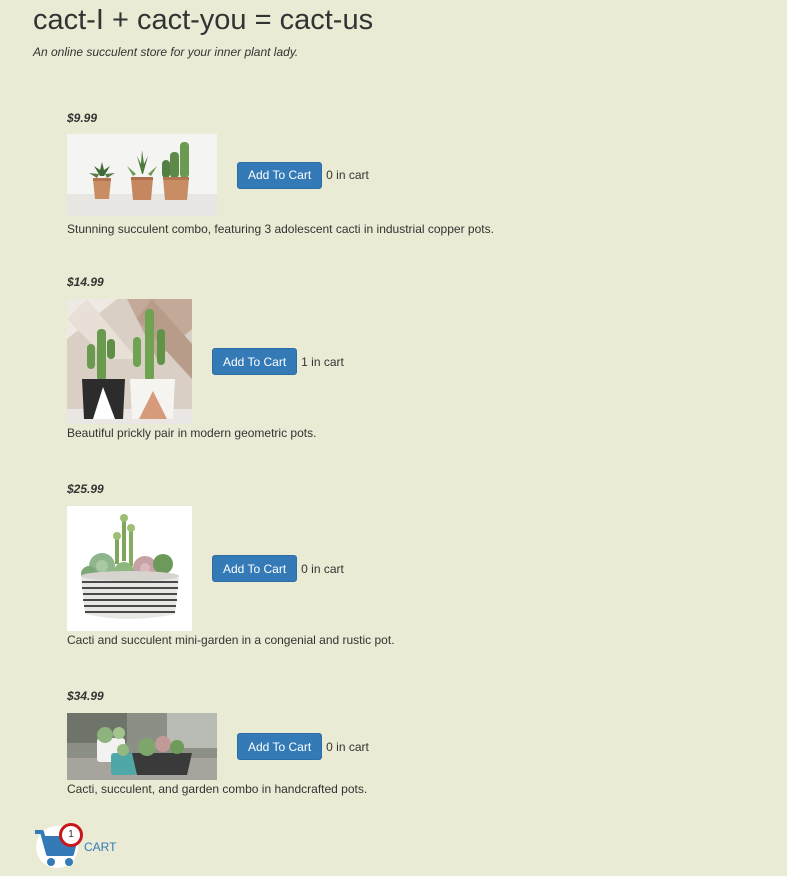 Image resolution: width=787 pixels, height=876 pixels. Describe the element at coordinates (100, 847) in the screenshot. I see `cart-label: CART` at that location.